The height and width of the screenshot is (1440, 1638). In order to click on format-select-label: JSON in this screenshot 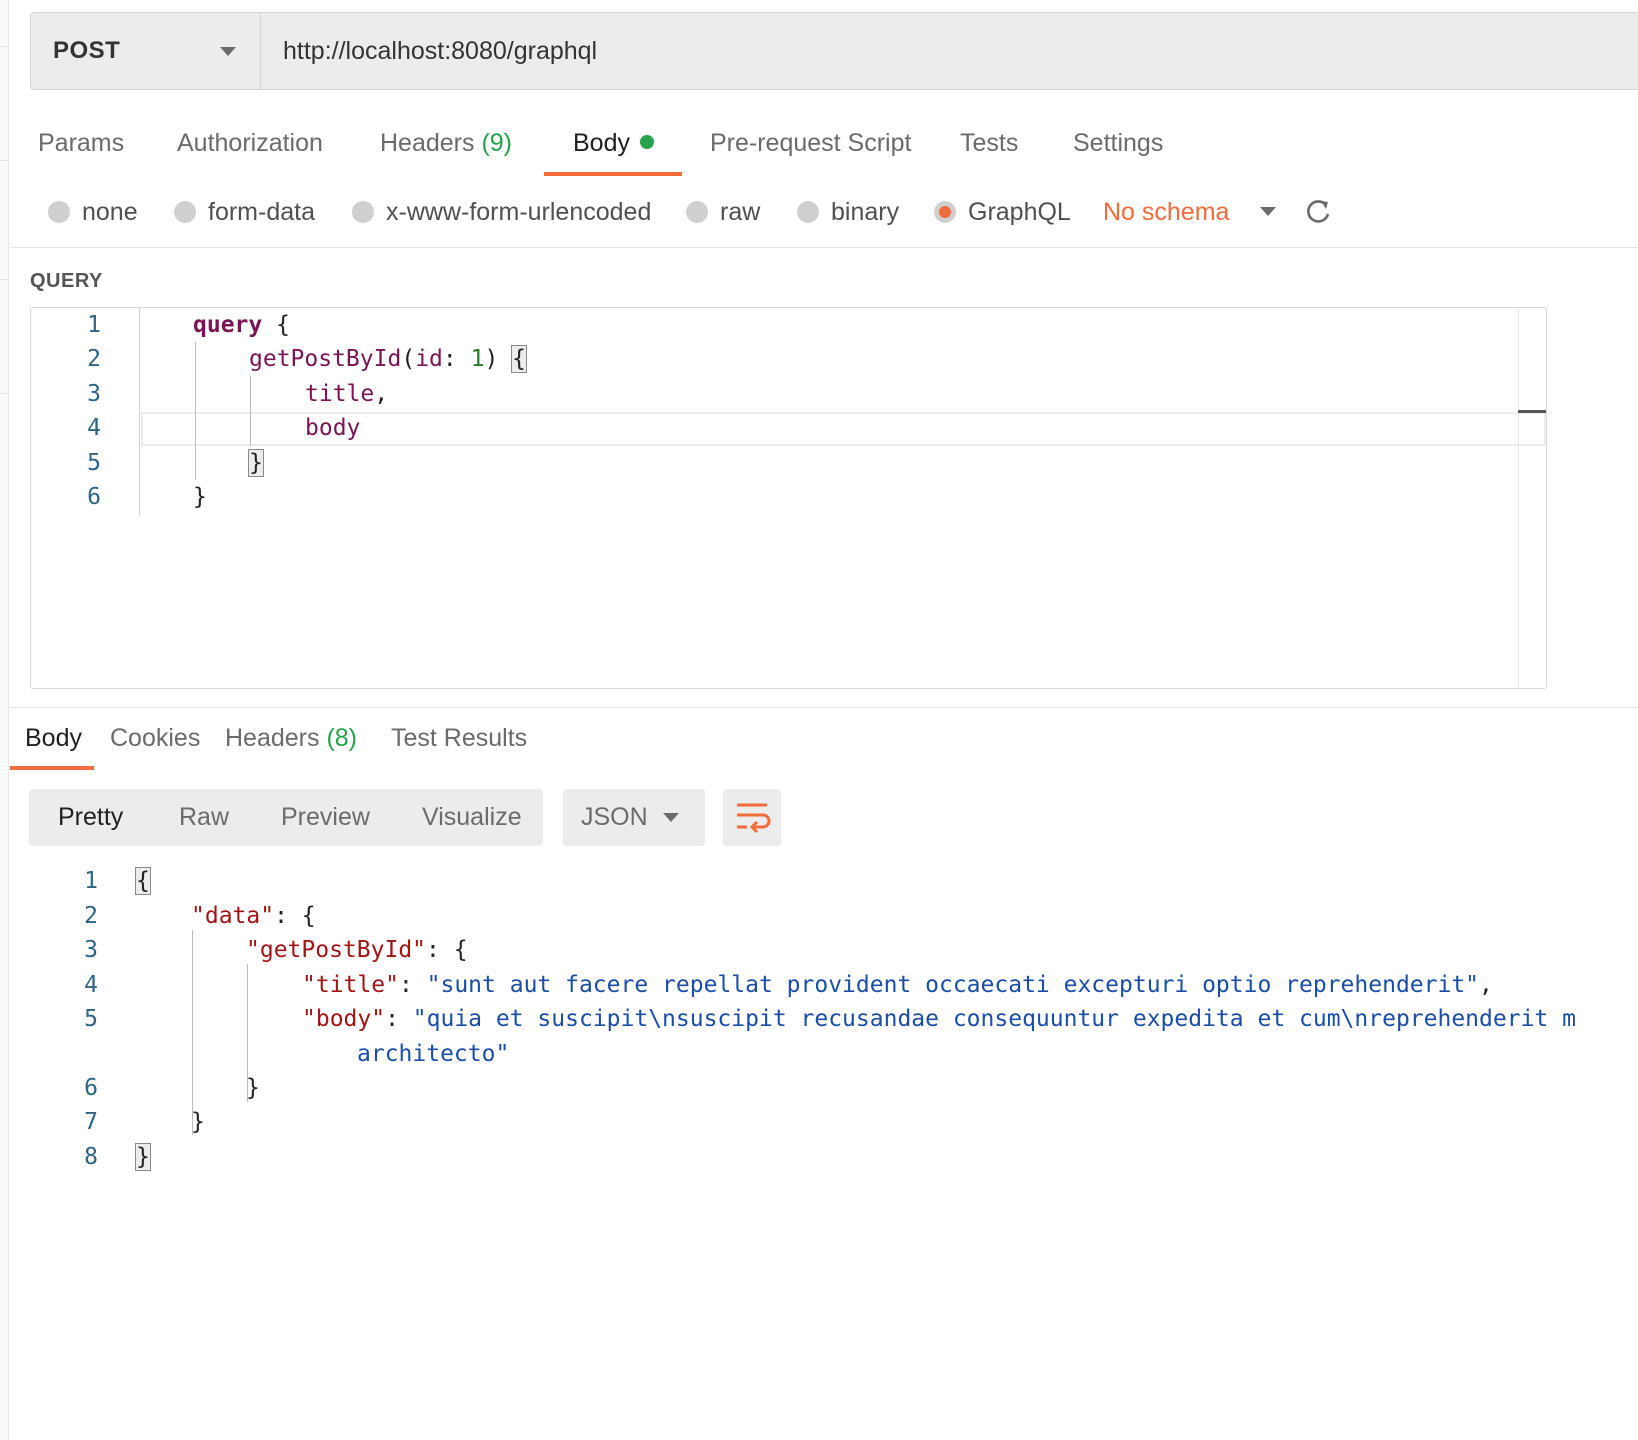, I will do `click(614, 817)`.